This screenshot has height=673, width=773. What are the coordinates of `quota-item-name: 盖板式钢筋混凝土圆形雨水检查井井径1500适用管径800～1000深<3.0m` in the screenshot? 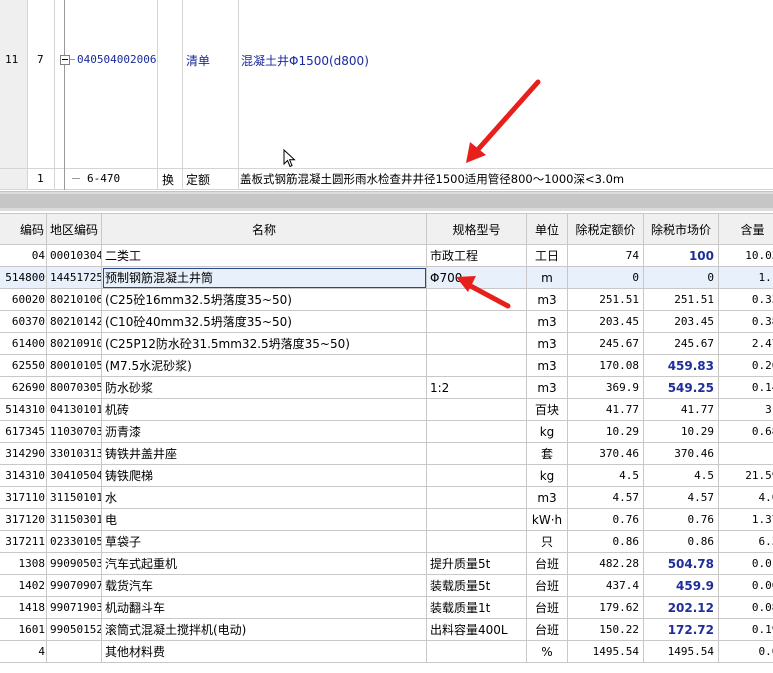 It's located at (432, 179).